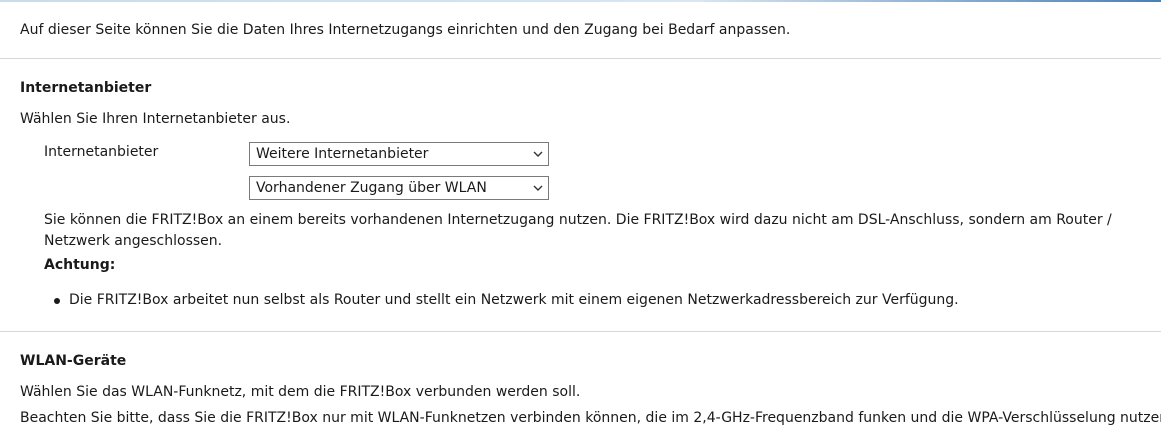 The width and height of the screenshot is (1161, 432). I want to click on access-type-select-value: Vorhandener Zugang über WLAN, so click(371, 188).